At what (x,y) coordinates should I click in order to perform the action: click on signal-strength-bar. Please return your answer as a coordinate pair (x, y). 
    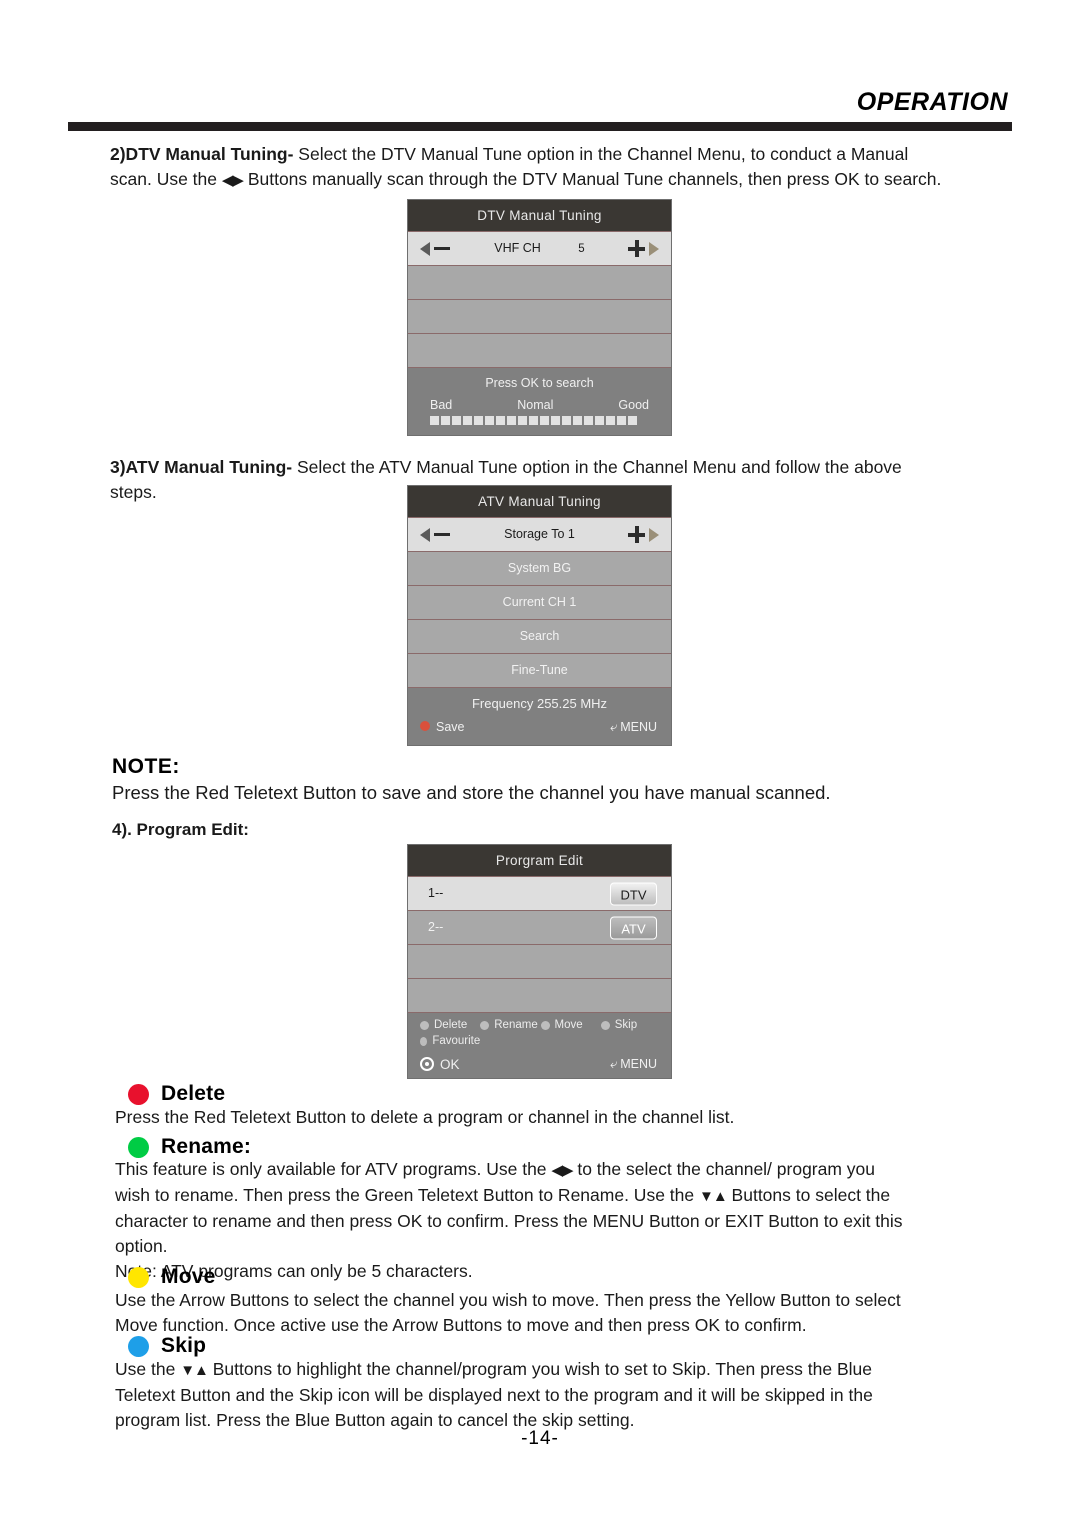
    Looking at the image, I should click on (539, 421).